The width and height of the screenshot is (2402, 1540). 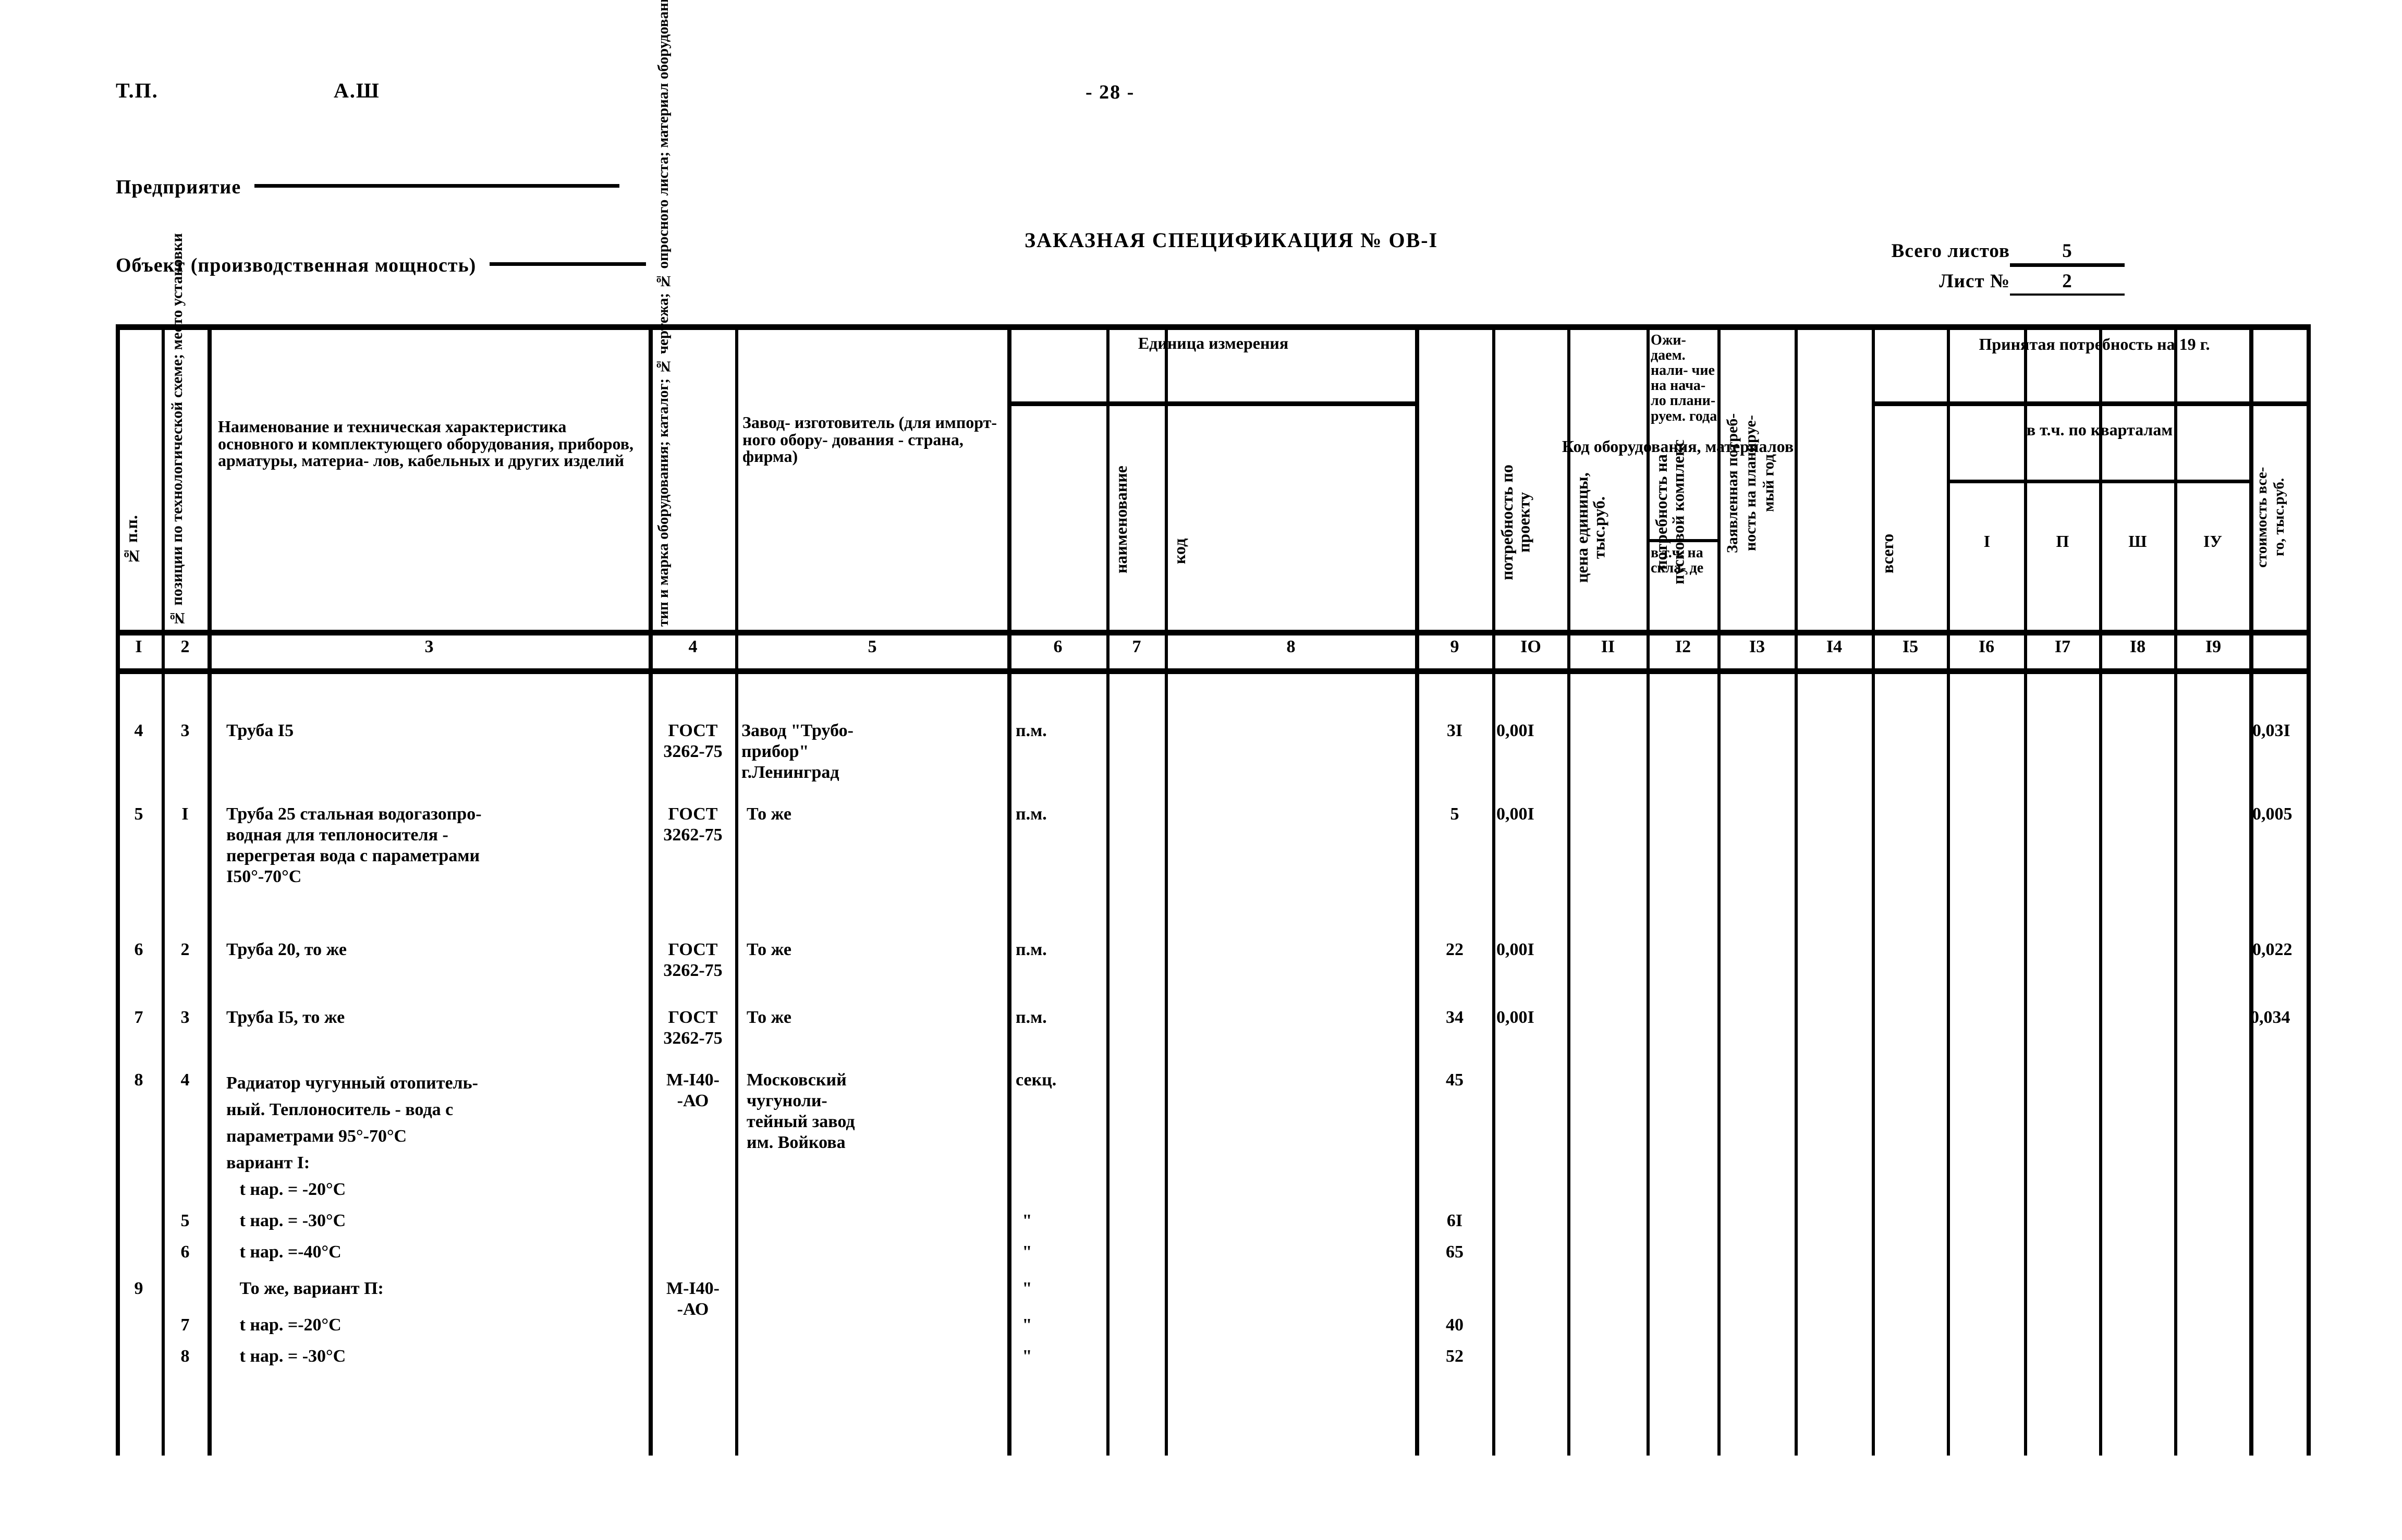 I want to click on colnum-19: I9, so click(x=2213, y=646).